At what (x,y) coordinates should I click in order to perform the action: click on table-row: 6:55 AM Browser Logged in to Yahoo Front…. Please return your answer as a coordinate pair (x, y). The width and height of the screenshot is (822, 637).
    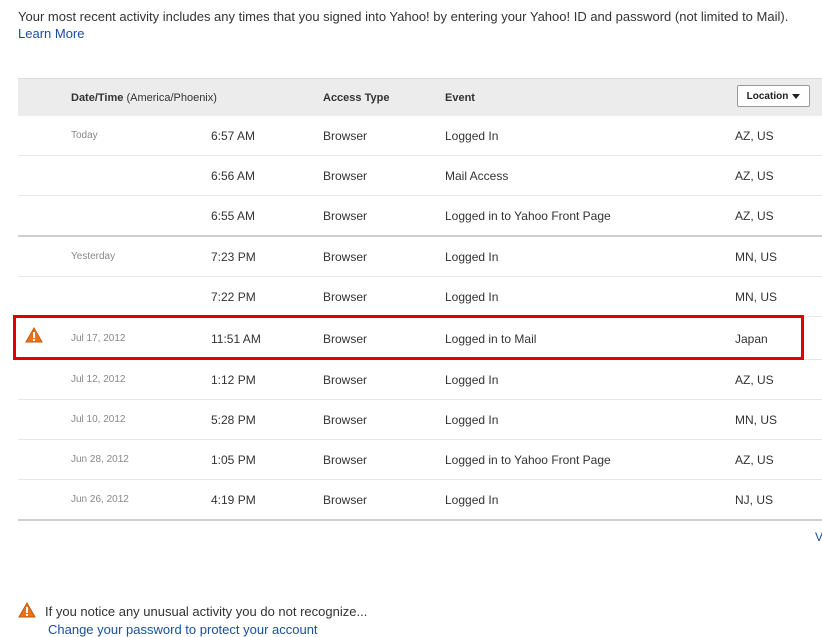
    Looking at the image, I should click on (420, 216).